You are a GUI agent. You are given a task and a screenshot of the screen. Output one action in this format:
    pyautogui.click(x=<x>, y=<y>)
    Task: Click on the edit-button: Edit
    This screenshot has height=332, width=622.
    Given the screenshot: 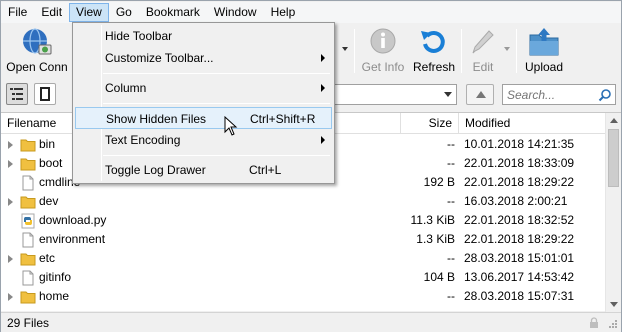 What is the action you would take?
    pyautogui.click(x=483, y=50)
    